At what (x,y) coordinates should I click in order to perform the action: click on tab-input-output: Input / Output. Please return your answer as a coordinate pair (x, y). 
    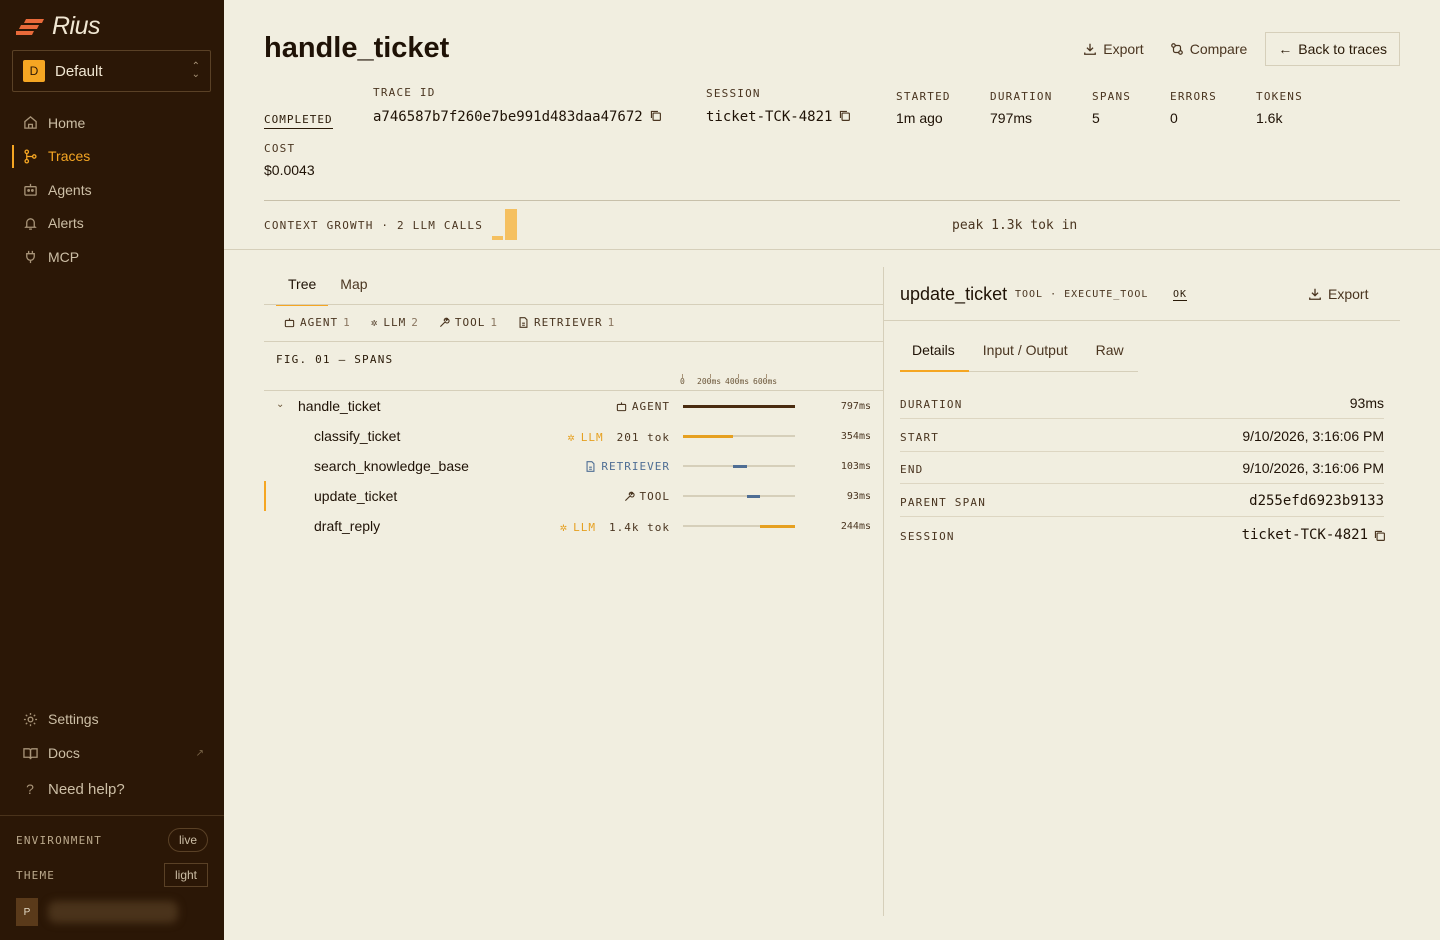
    Looking at the image, I should click on (1025, 355).